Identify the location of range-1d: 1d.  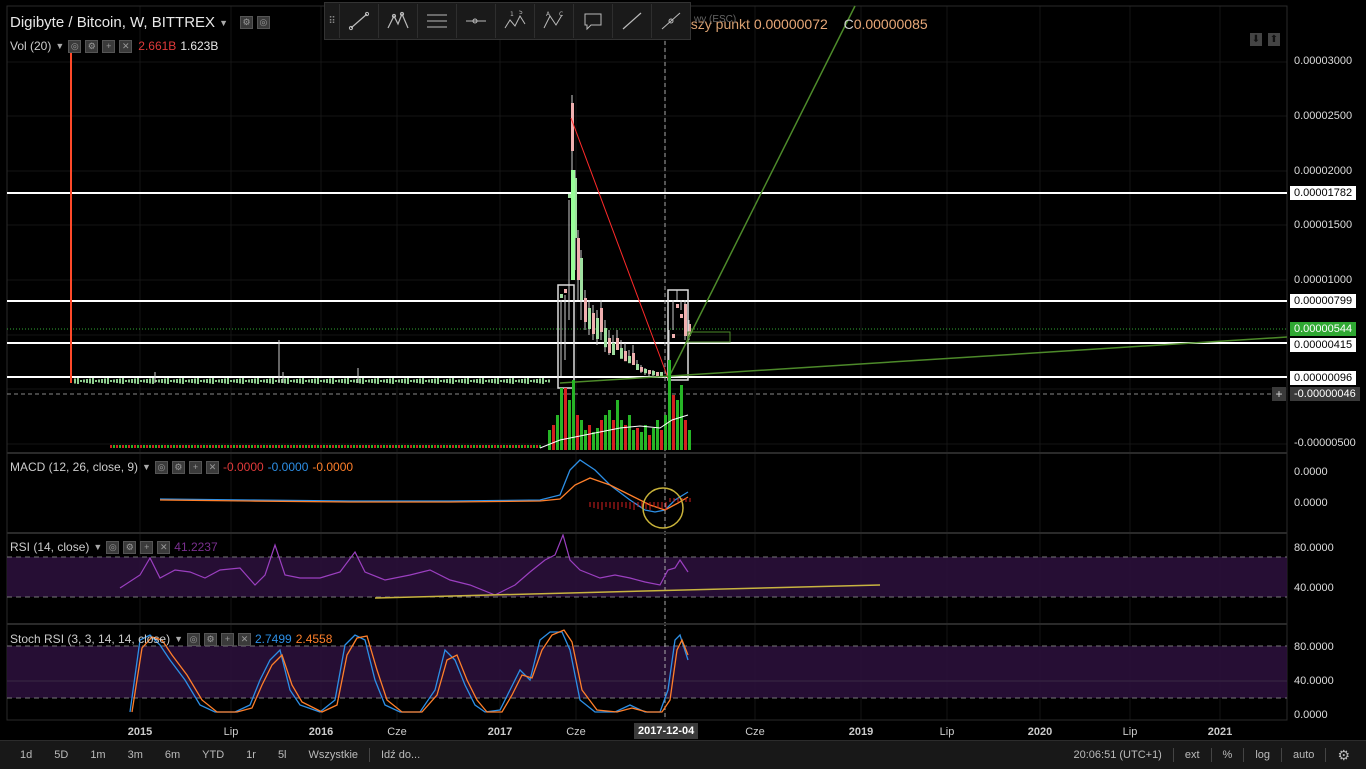
(21, 755).